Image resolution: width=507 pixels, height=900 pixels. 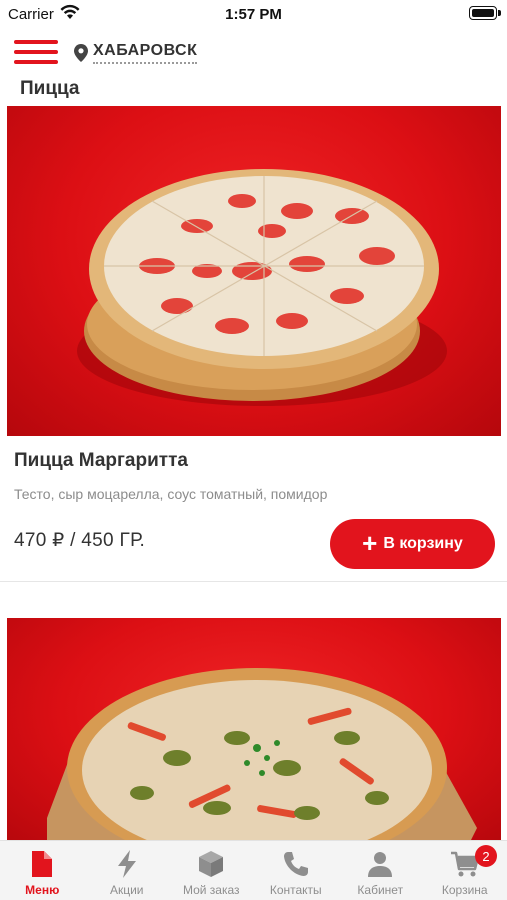 I want to click on city-name: ХАБАРОВСК, so click(x=145, y=53).